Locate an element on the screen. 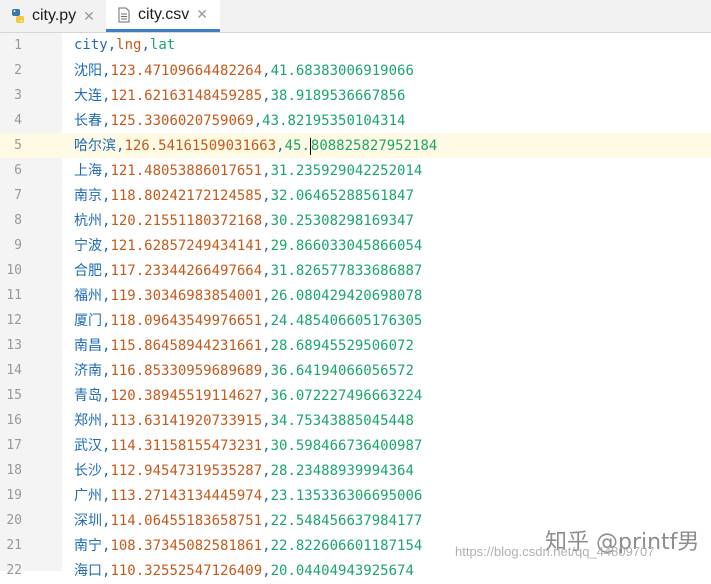 Image resolution: width=711 pixels, height=584 pixels. cell-city: 海口 is located at coordinates (88, 570).